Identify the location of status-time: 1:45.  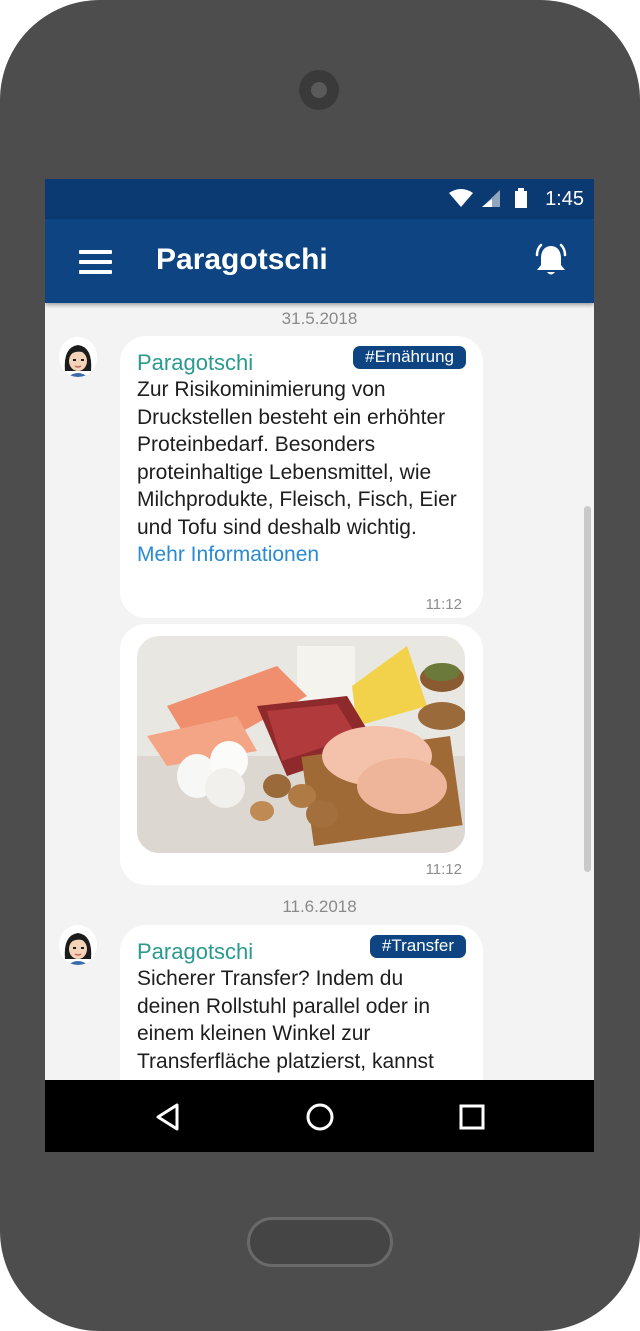
(564, 199).